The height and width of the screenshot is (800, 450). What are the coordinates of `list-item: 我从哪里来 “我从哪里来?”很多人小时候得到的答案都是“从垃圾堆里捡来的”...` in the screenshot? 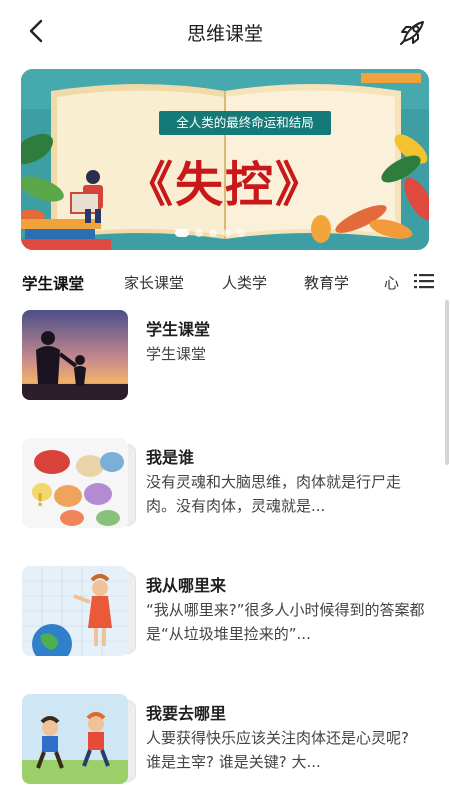 It's located at (220, 612).